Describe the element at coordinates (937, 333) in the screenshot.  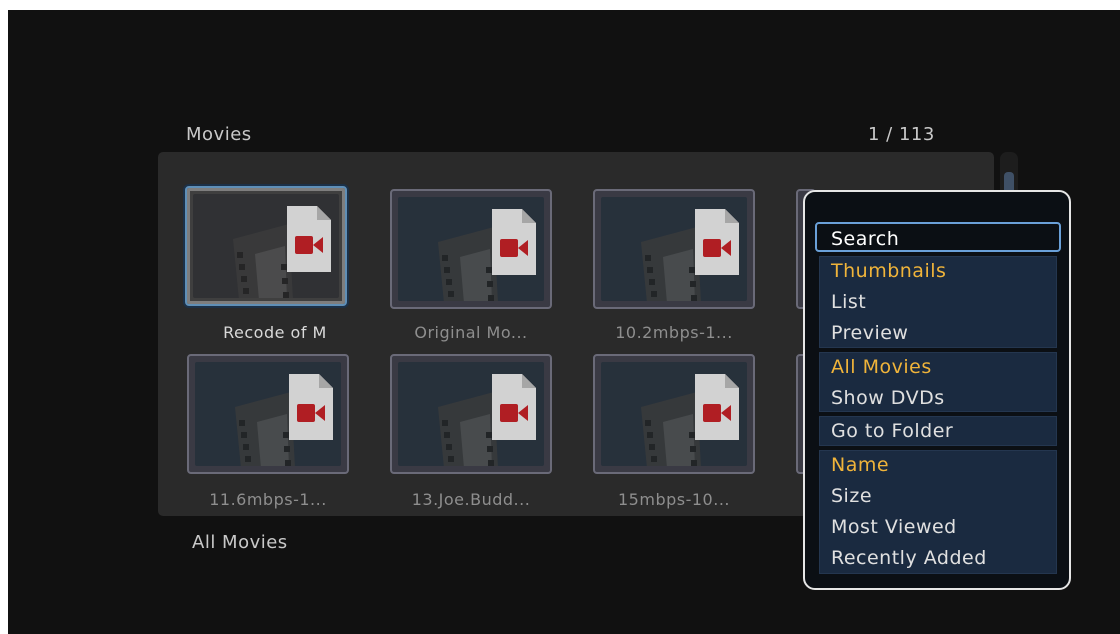
I see `menu-item-preview: Preview` at that location.